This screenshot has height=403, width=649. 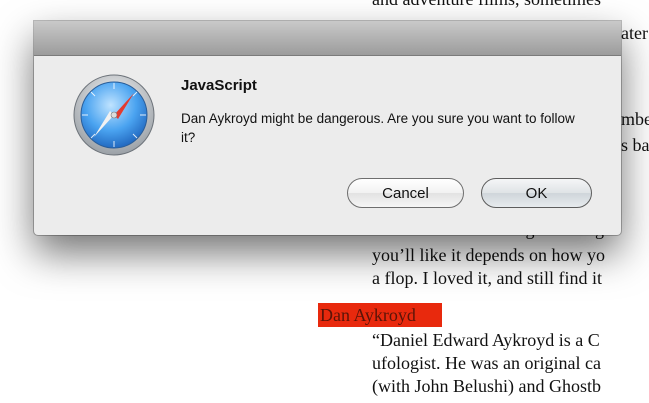 I want to click on ok-button: OK, so click(x=536, y=193).